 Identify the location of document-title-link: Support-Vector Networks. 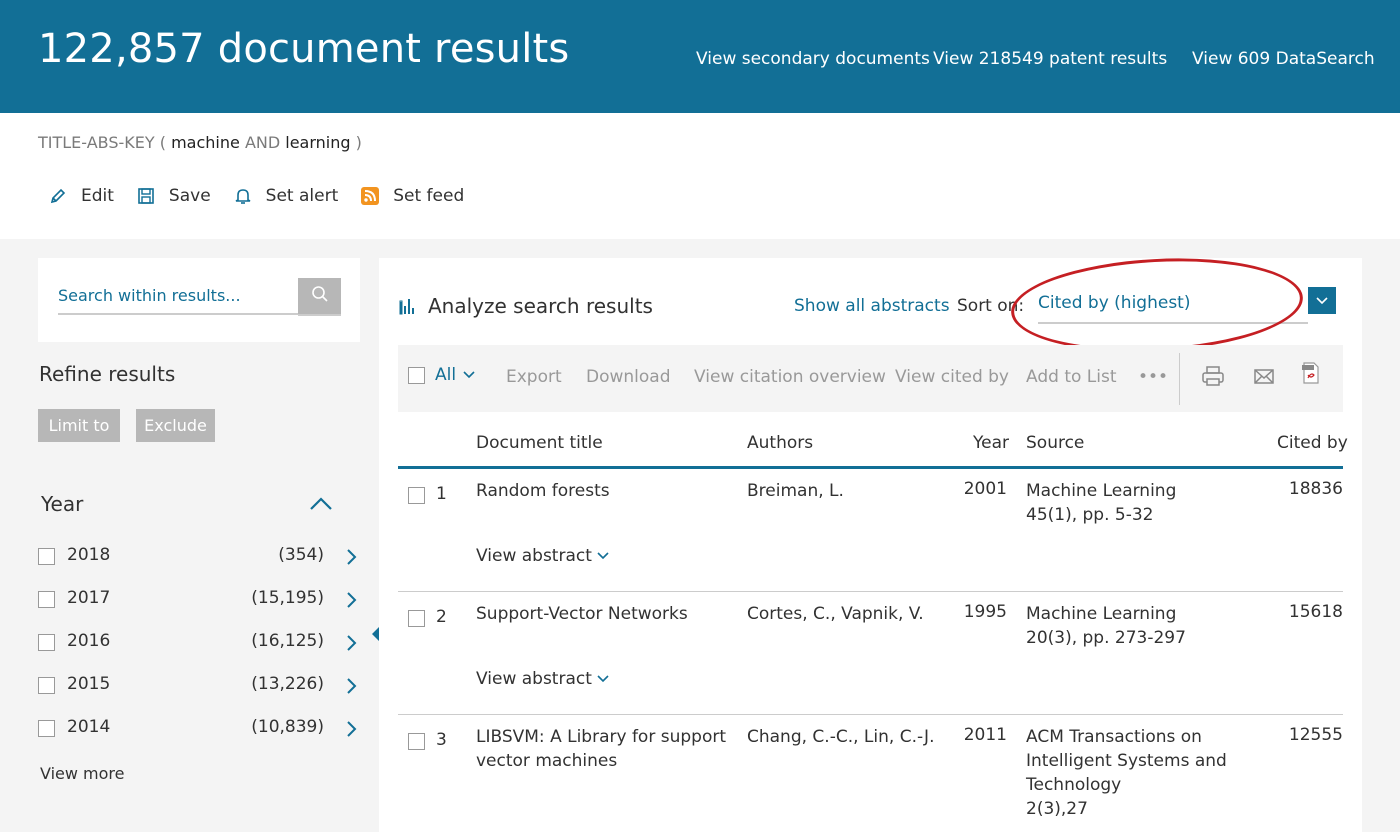
(601, 614).